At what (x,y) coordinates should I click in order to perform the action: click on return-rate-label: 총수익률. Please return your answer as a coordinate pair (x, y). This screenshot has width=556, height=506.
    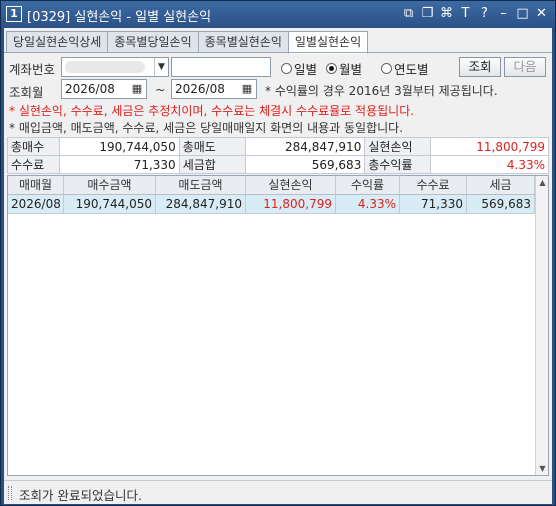
    Looking at the image, I should click on (398, 164).